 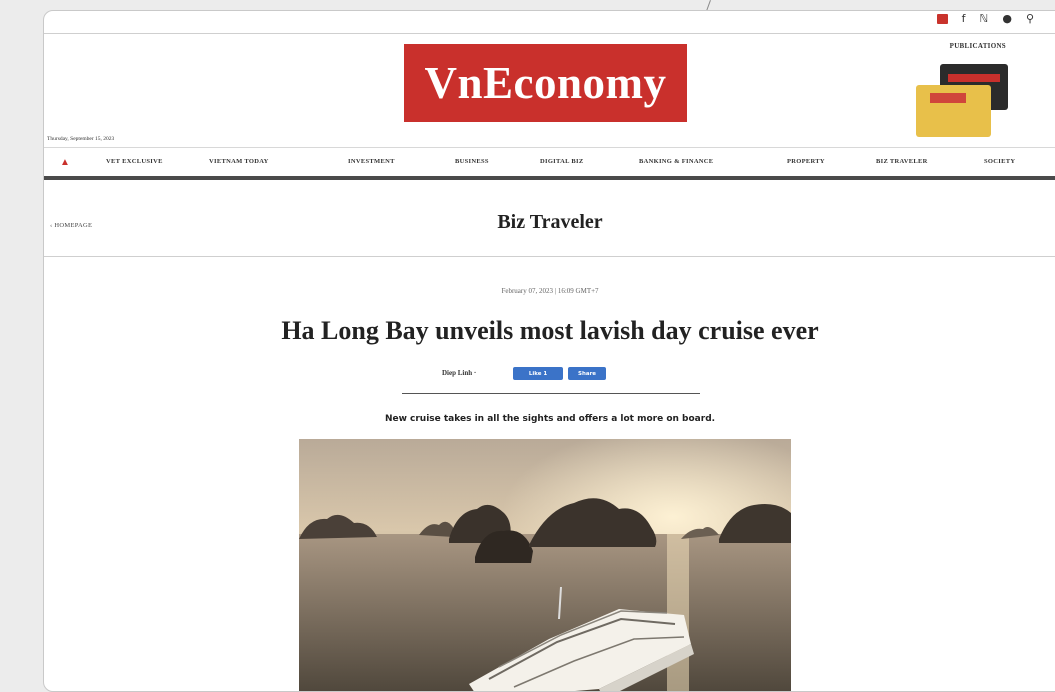 I want to click on publications-label: PUBLICATIONS, so click(x=977, y=46).